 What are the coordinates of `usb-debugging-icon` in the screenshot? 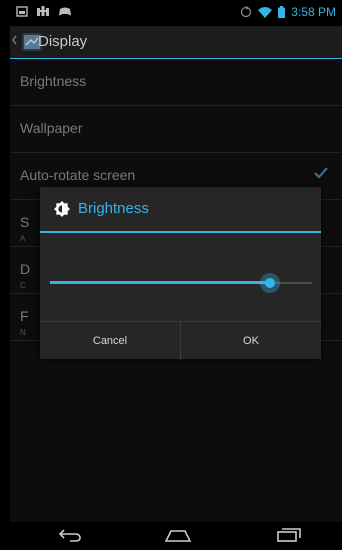 It's located at (43, 11).